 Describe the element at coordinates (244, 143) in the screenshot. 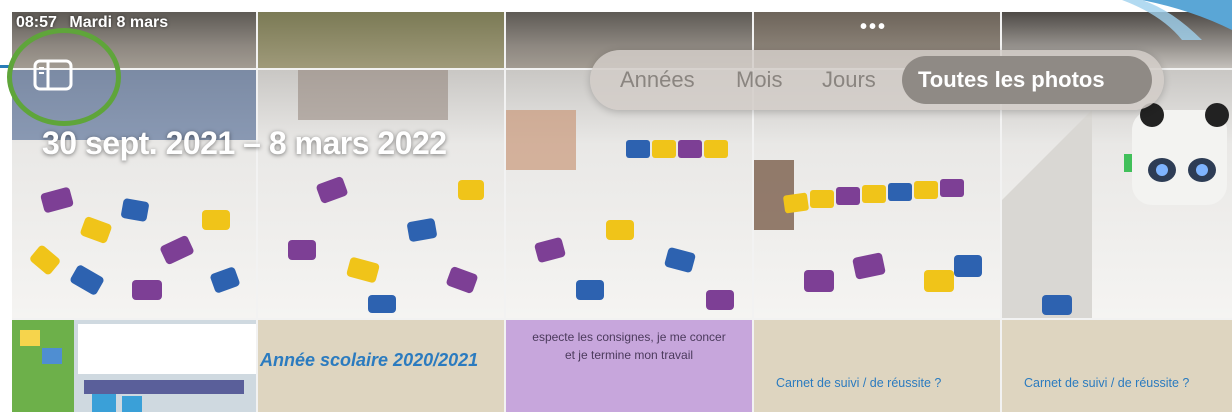

I see `date-range-title: 30 sept. 2021 – 8 mars 2022` at that location.